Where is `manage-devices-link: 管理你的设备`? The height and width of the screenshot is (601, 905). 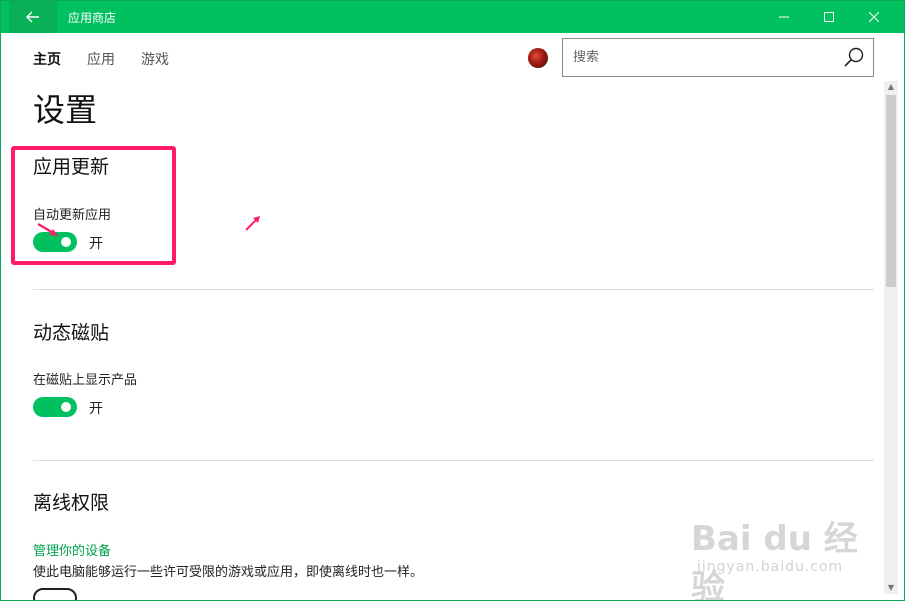
manage-devices-link: 管理你的设备 is located at coordinates (72, 549).